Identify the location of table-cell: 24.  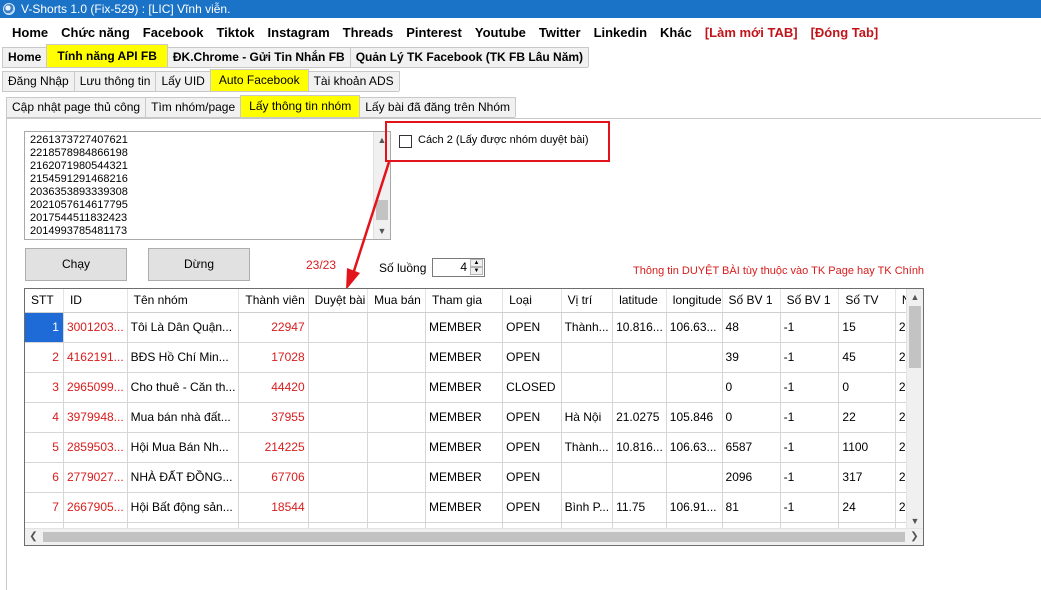
(867, 507).